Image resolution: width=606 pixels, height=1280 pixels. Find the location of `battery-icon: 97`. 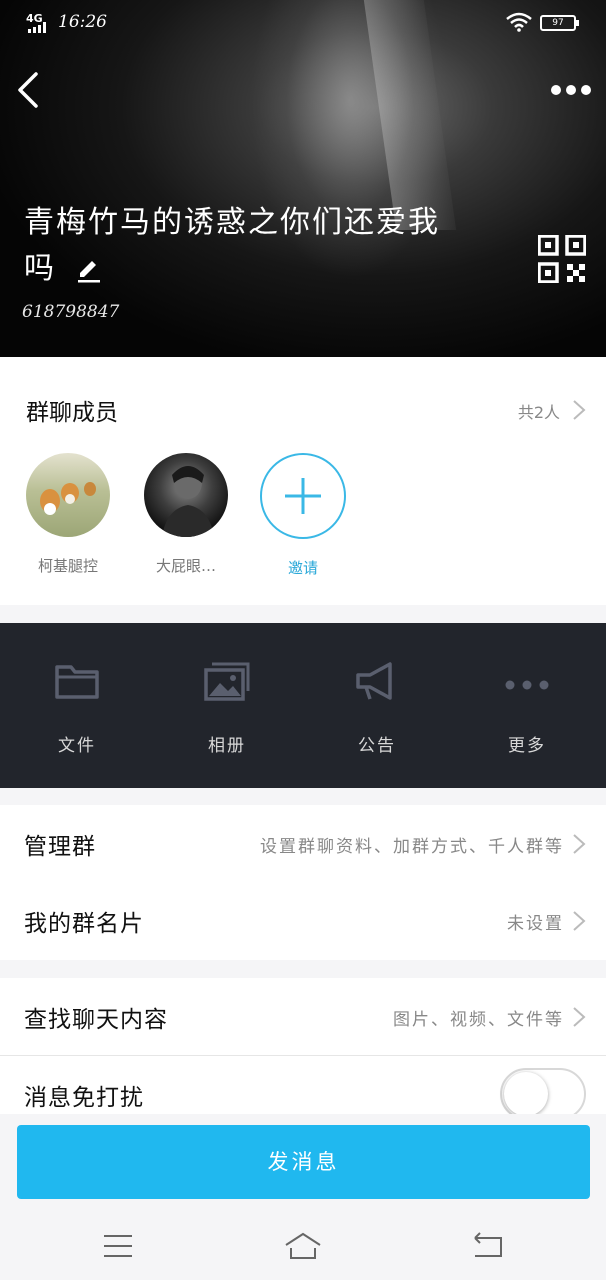

battery-icon: 97 is located at coordinates (559, 23).